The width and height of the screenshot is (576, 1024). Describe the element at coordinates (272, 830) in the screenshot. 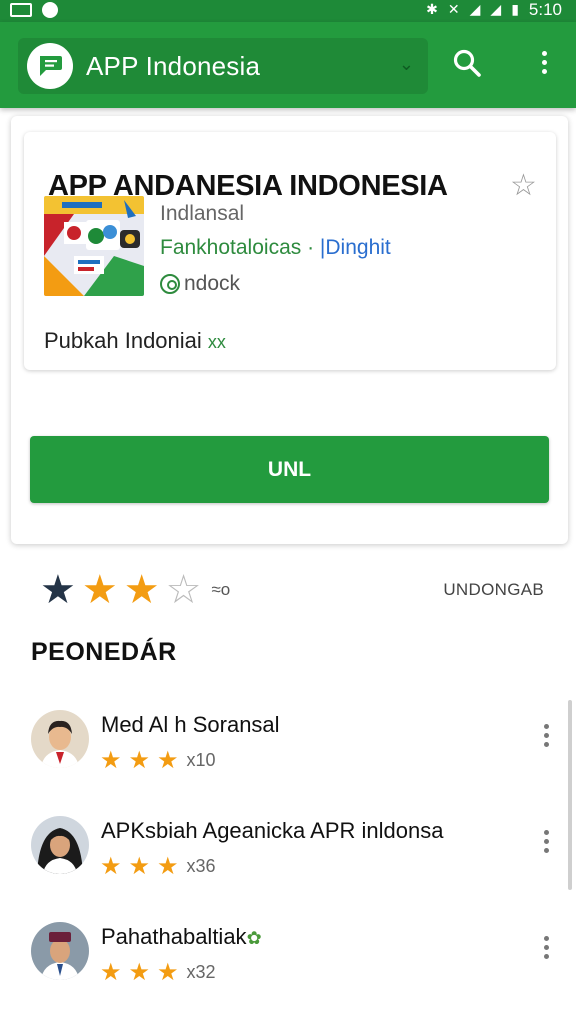

I see `reviewer-name: APKsbiah Ageanicka APR inldonsa` at that location.